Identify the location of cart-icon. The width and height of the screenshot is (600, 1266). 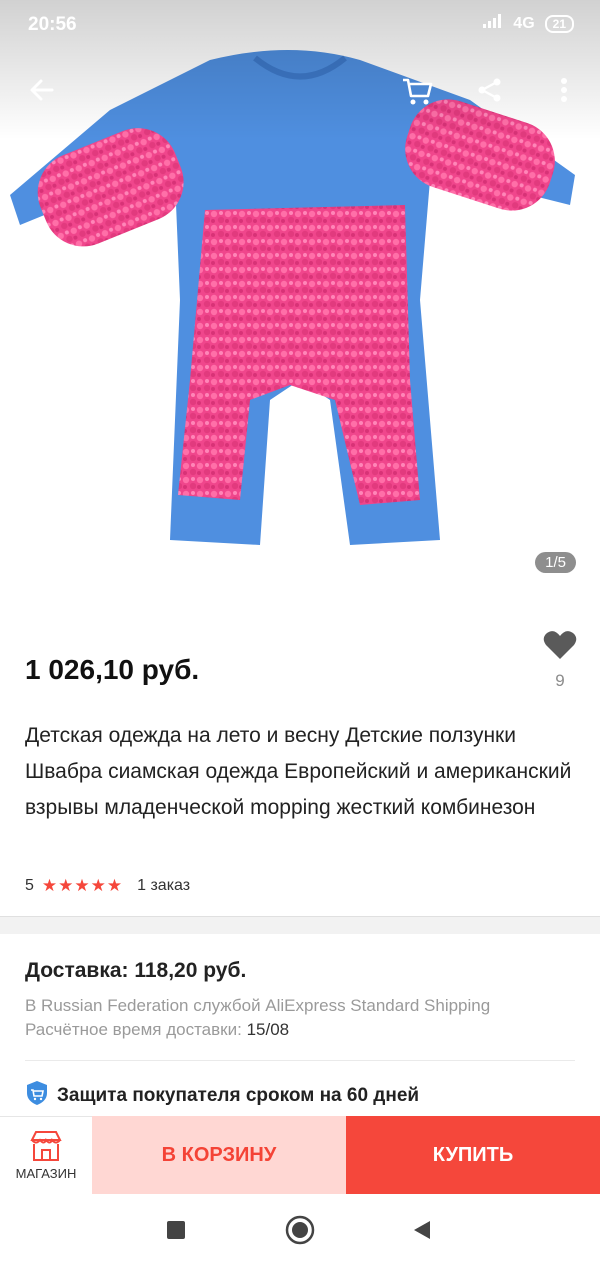
(418, 91).